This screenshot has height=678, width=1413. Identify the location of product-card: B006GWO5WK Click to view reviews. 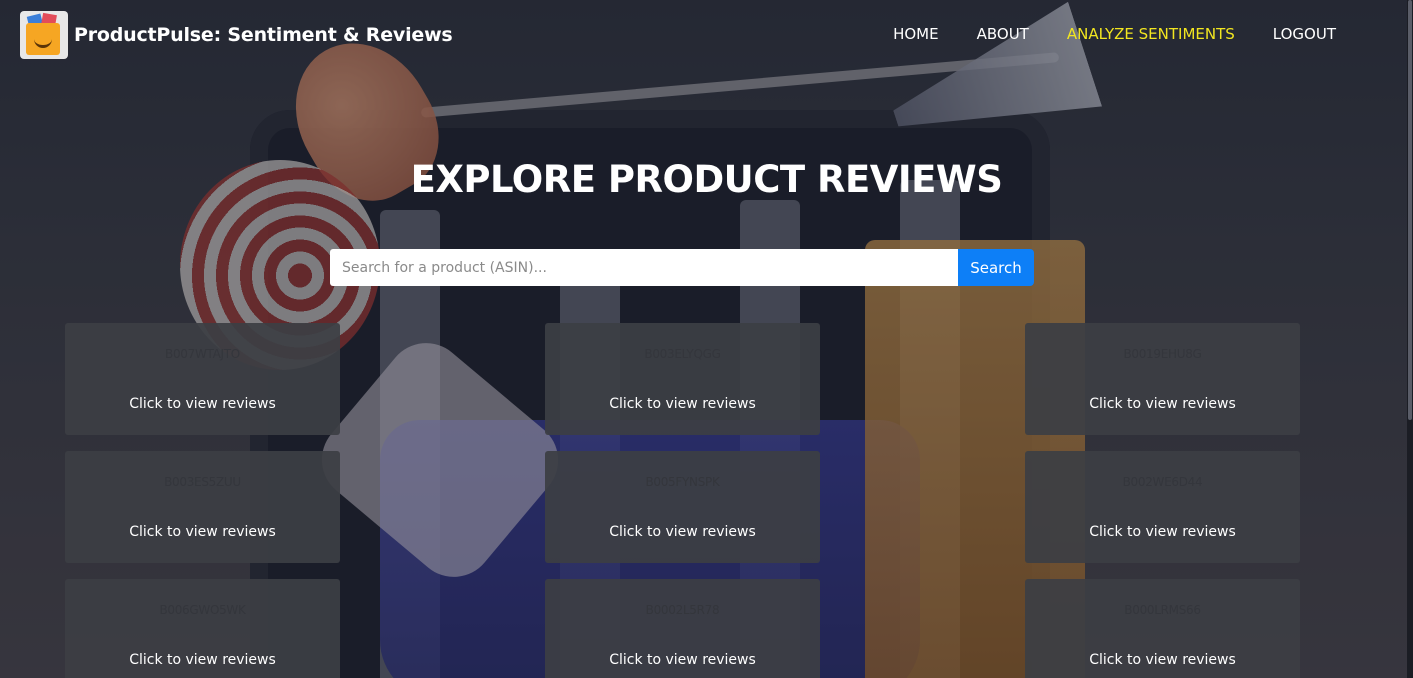
(202, 628).